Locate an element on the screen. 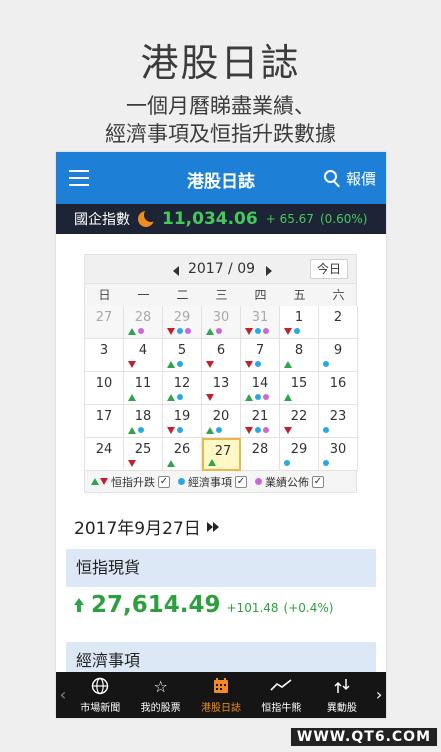  calendar-day: 13 is located at coordinates (221, 388).